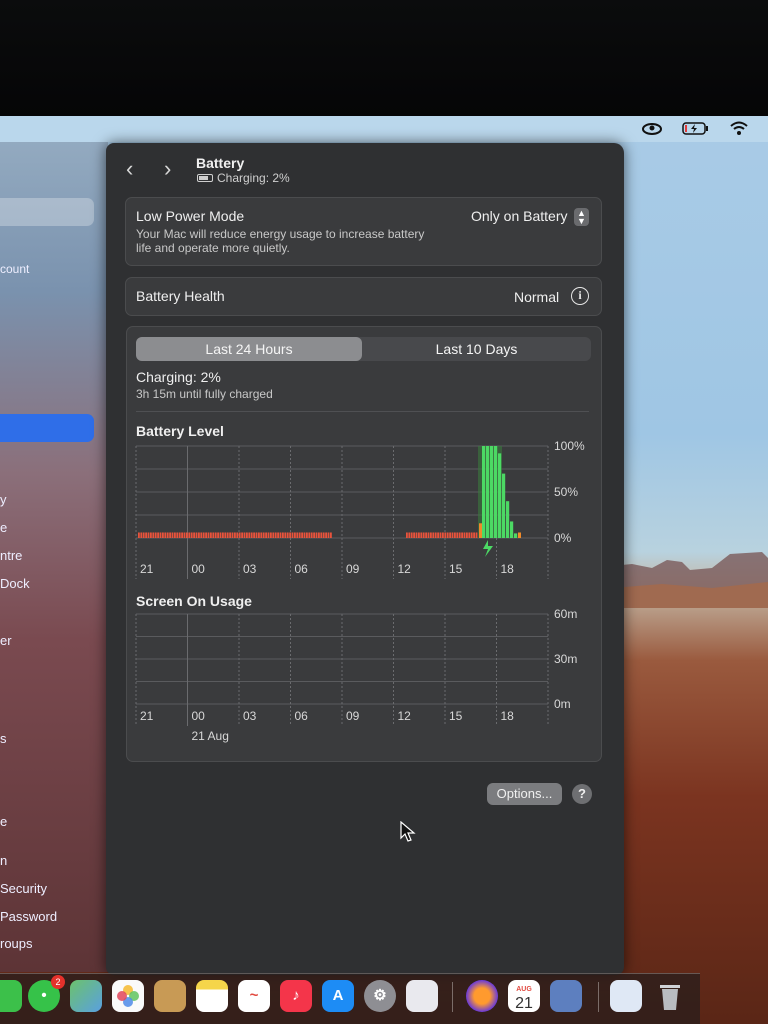  What do you see at coordinates (580, 296) in the screenshot?
I see `info-icon: i` at bounding box center [580, 296].